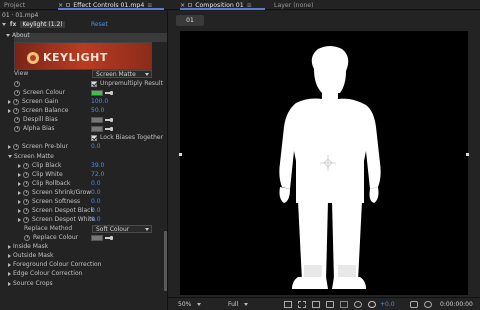 The image size is (480, 310). What do you see at coordinates (14, 5) in the screenshot?
I see `tab-project: Project` at bounding box center [14, 5].